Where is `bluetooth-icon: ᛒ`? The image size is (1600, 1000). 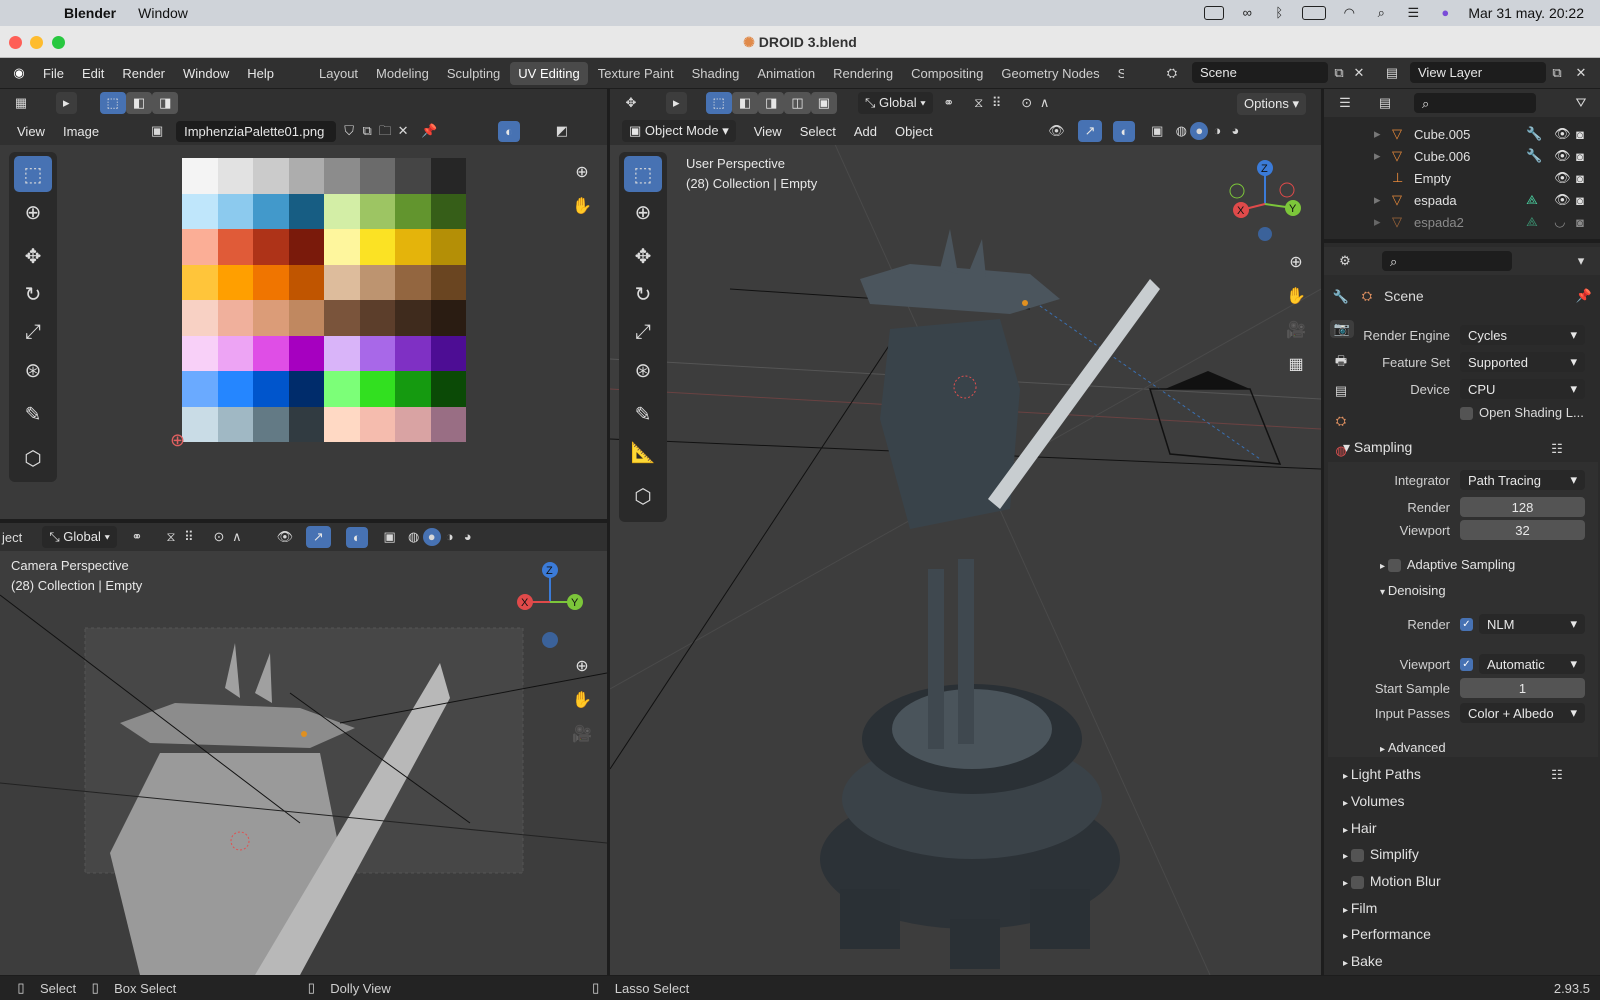
bluetooth-icon: ᛒ is located at coordinates (1279, 13).